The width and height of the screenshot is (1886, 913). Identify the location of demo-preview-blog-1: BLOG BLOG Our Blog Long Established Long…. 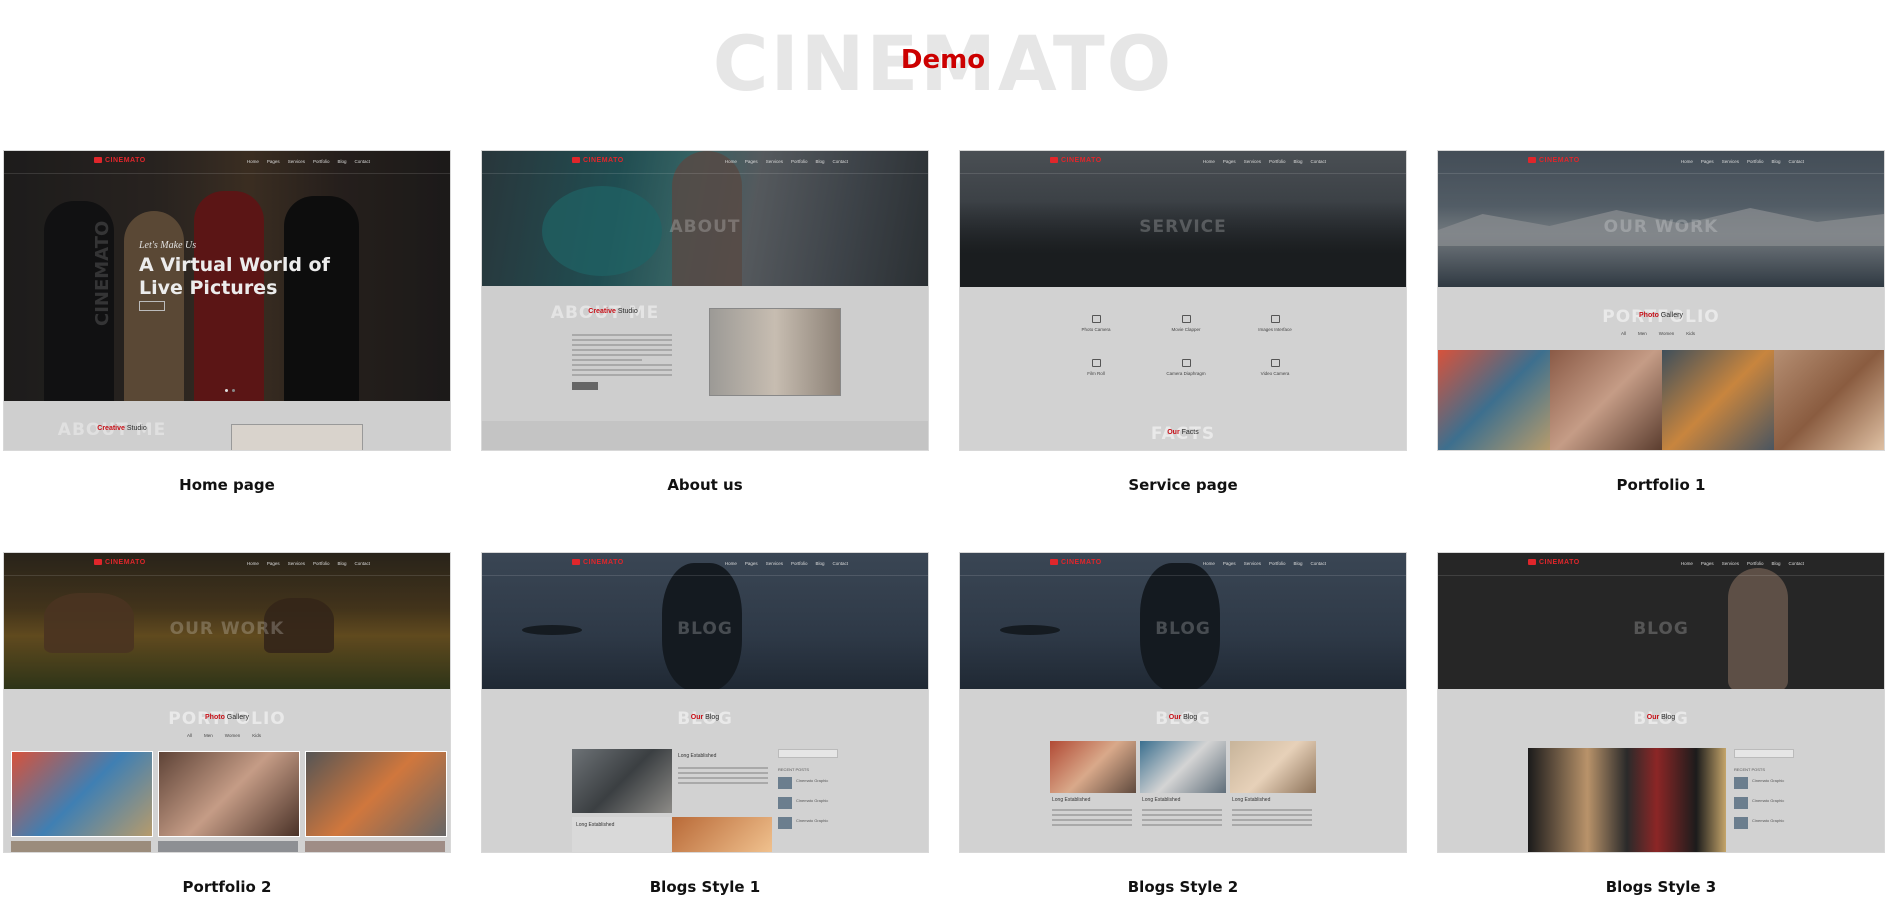
(705, 702).